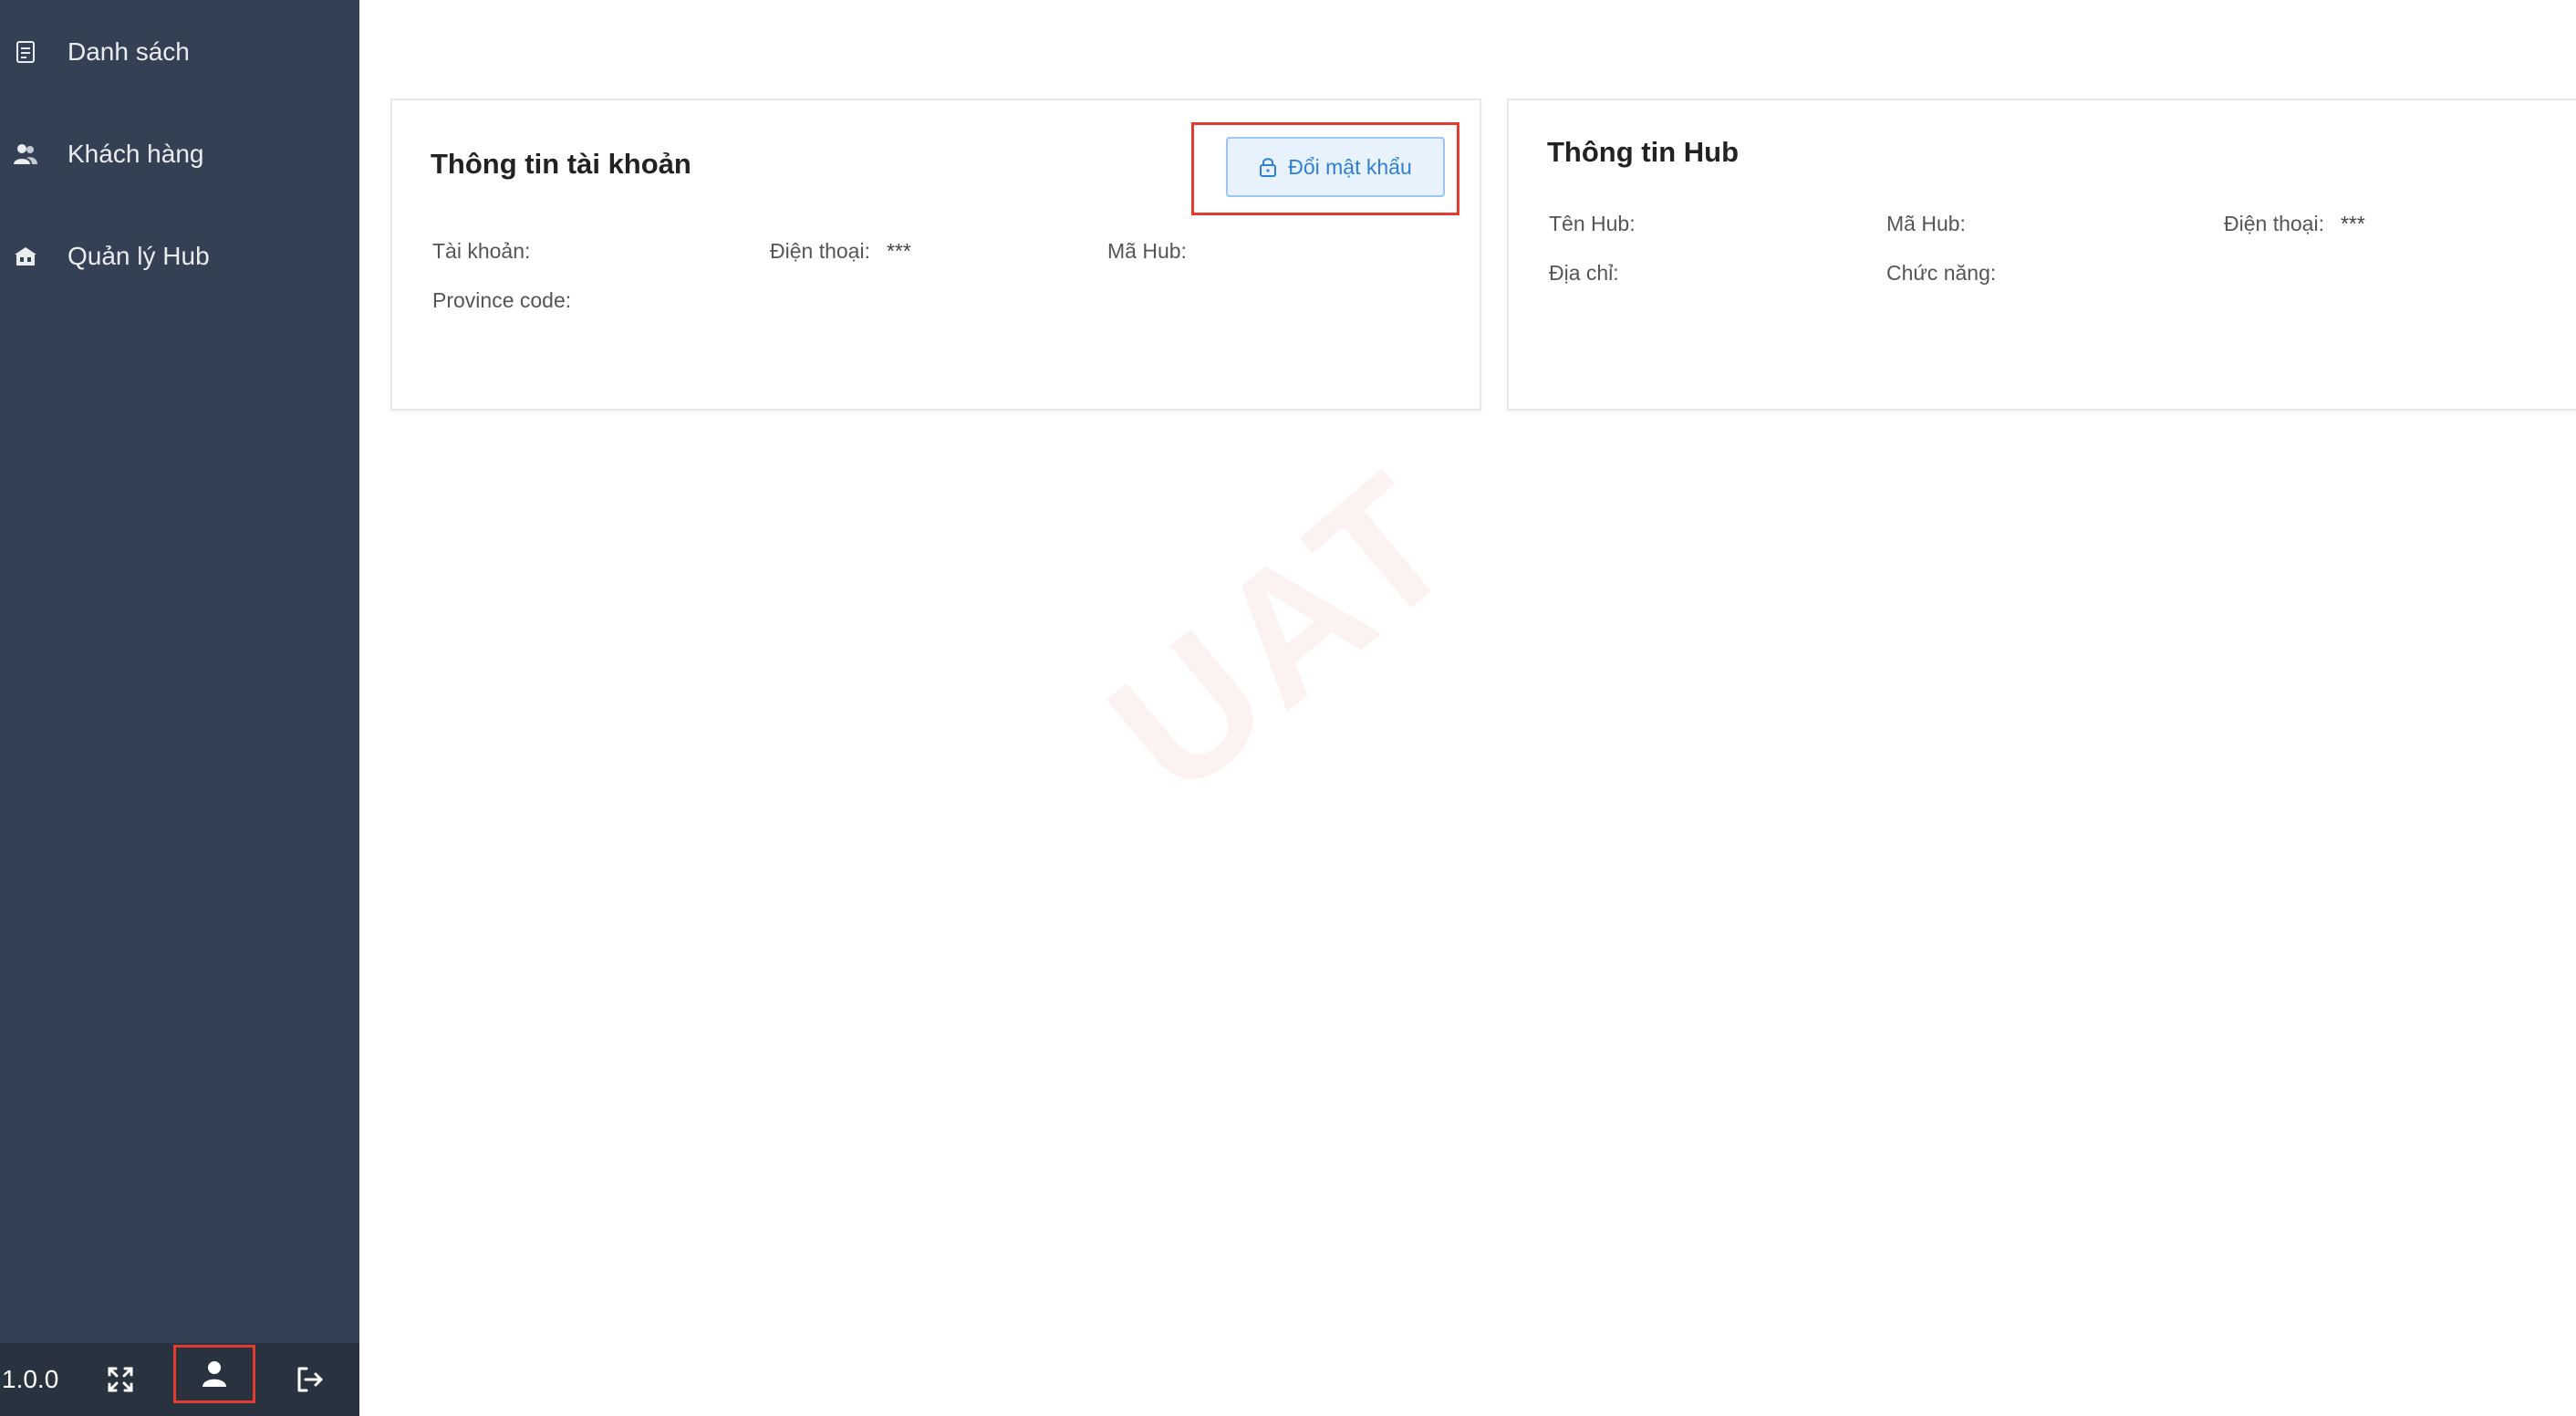  What do you see at coordinates (26, 256) in the screenshot?
I see `hub-building-icon` at bounding box center [26, 256].